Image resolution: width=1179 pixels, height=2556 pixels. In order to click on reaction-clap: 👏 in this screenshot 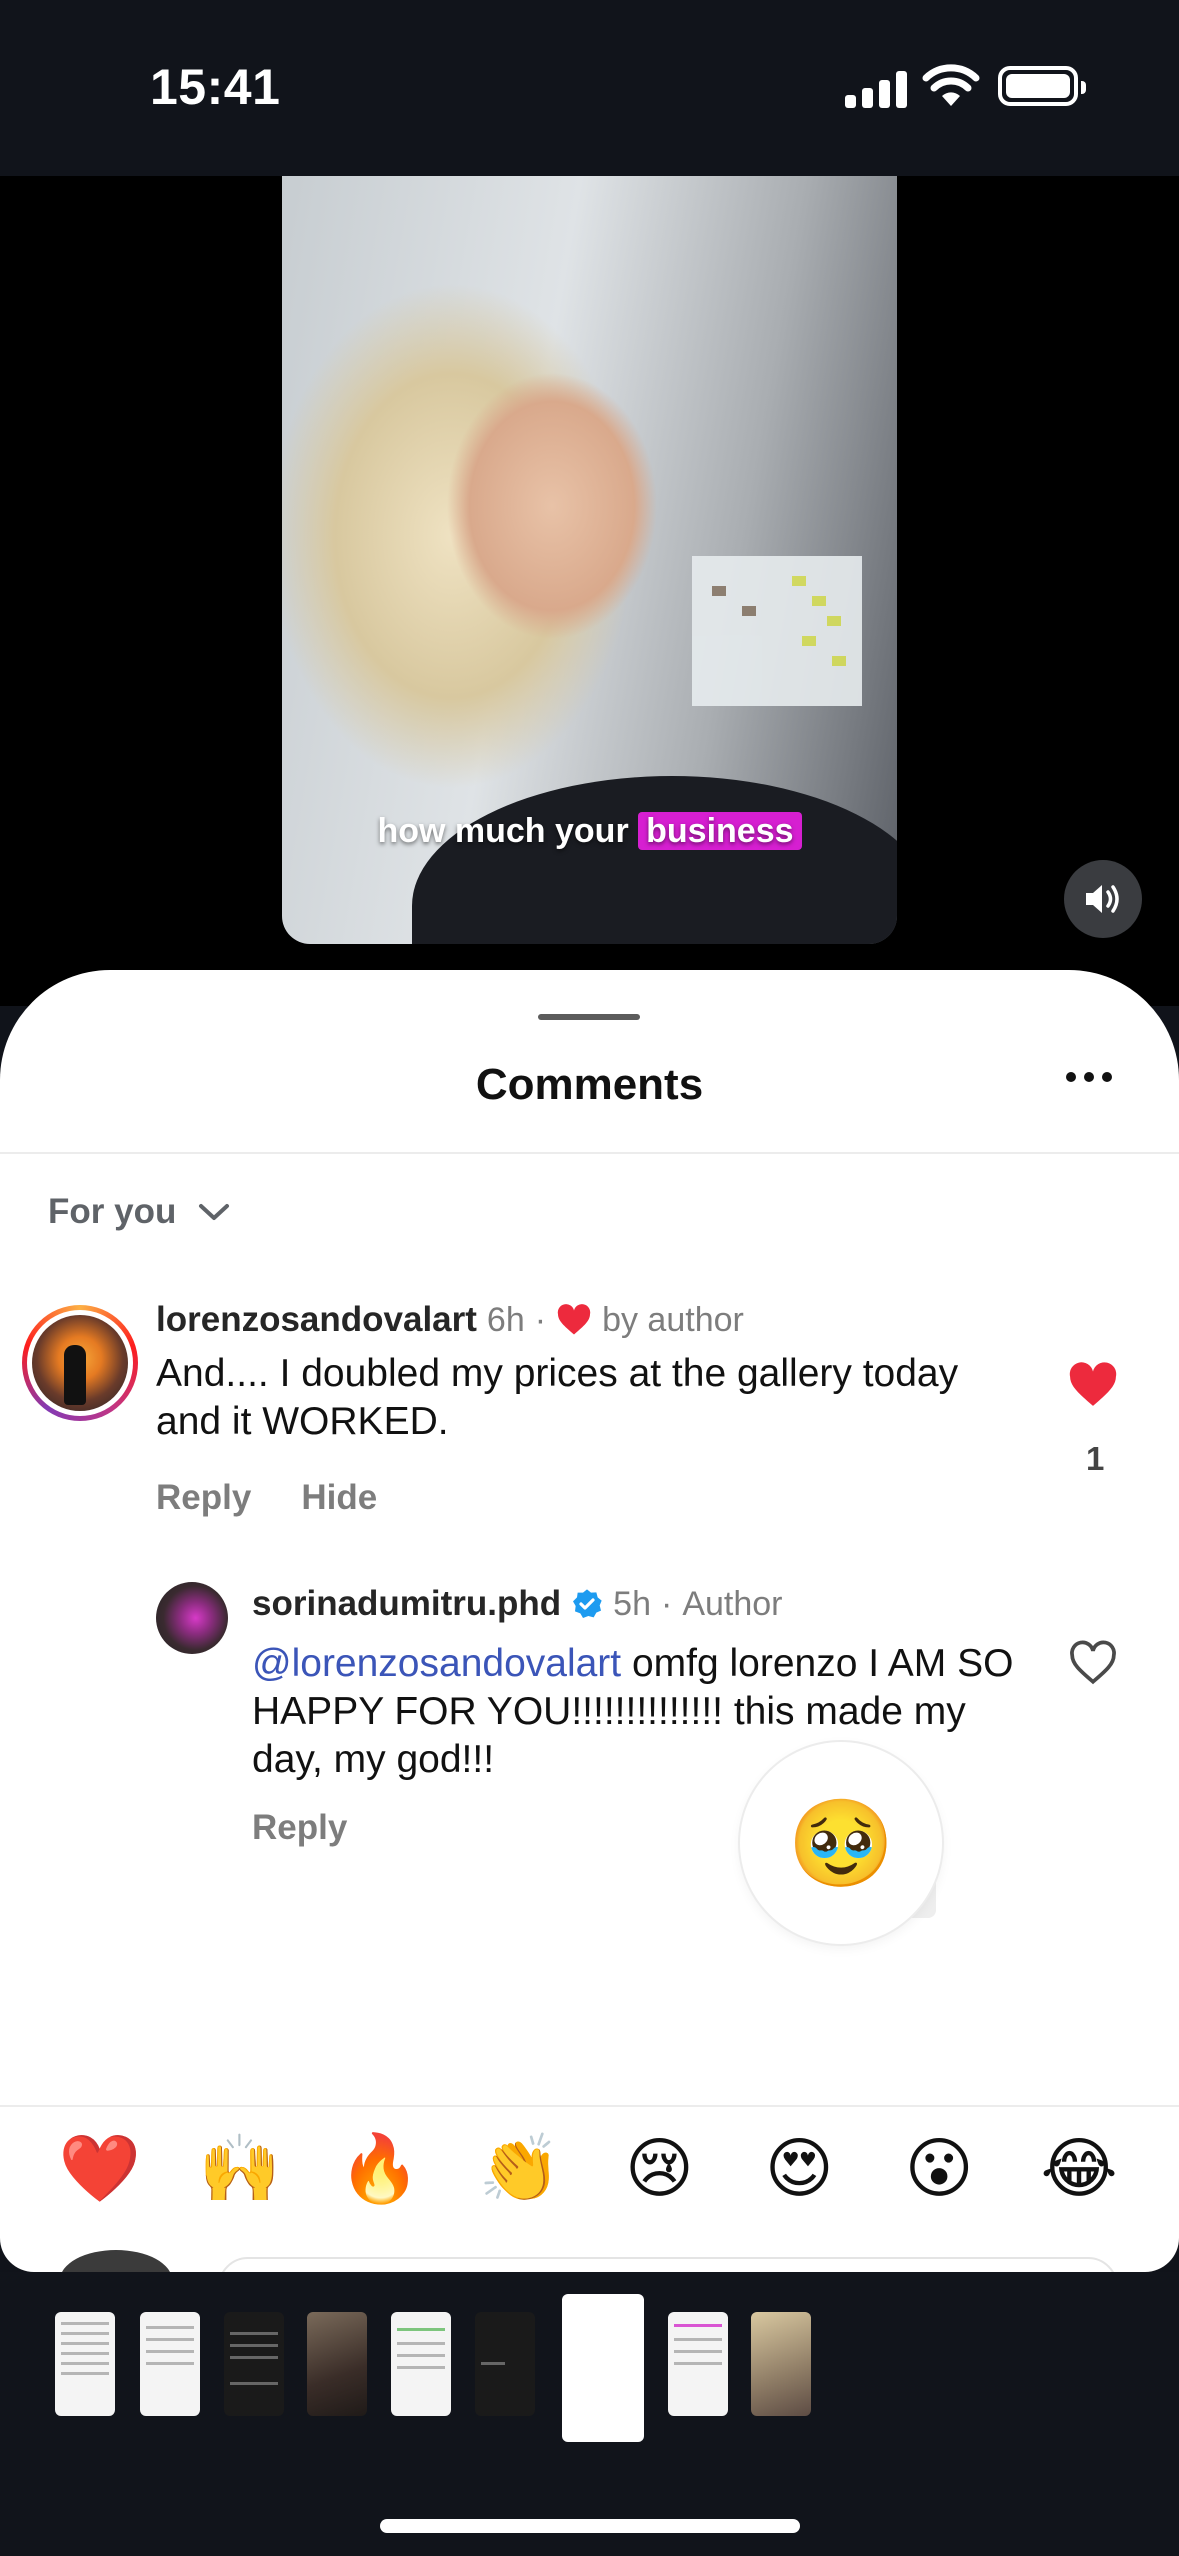, I will do `click(520, 2169)`.